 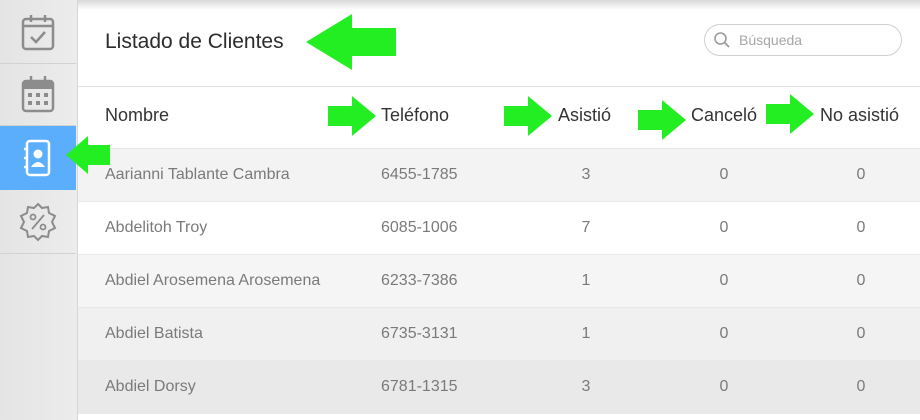 I want to click on client-name: Abdiel Batista, so click(x=154, y=333).